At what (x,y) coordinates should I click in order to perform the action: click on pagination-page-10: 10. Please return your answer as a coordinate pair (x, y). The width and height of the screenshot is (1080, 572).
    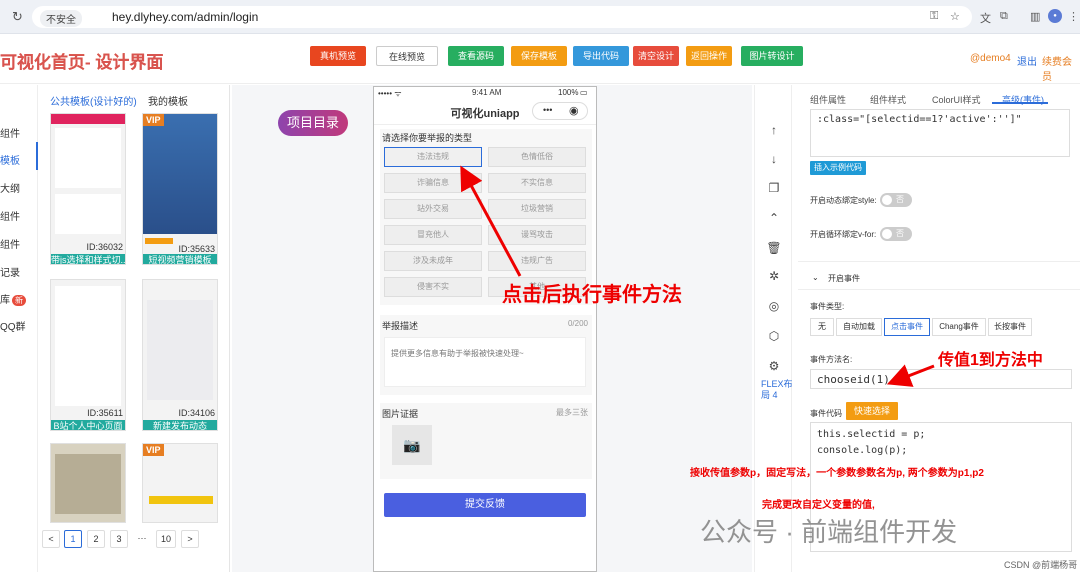
    Looking at the image, I should click on (166, 539).